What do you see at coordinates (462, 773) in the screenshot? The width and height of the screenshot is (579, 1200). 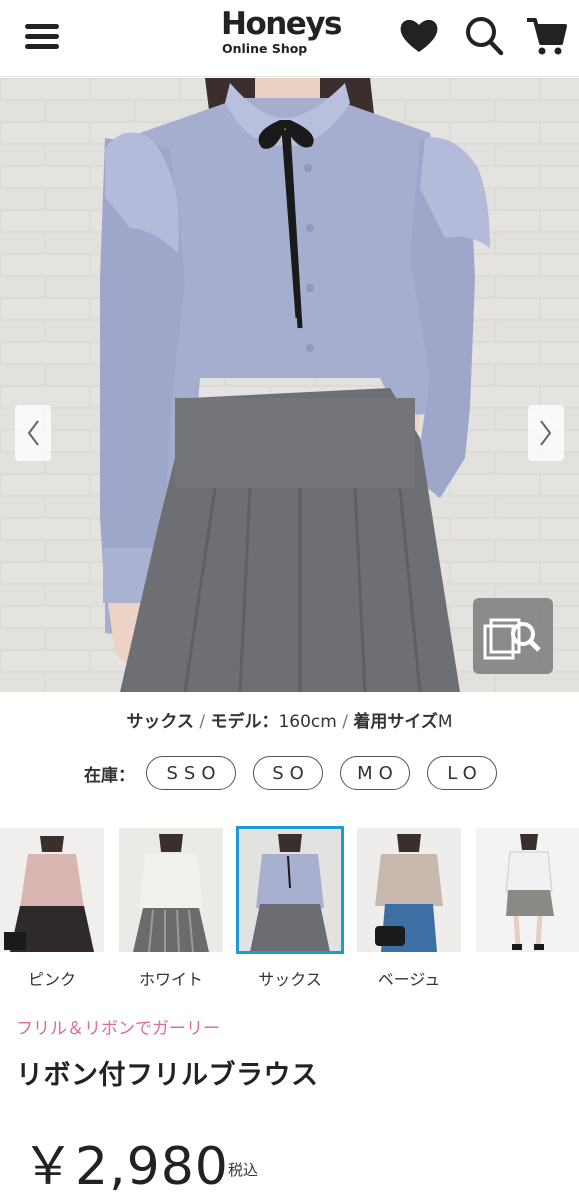 I see `size-option-lo: LO` at bounding box center [462, 773].